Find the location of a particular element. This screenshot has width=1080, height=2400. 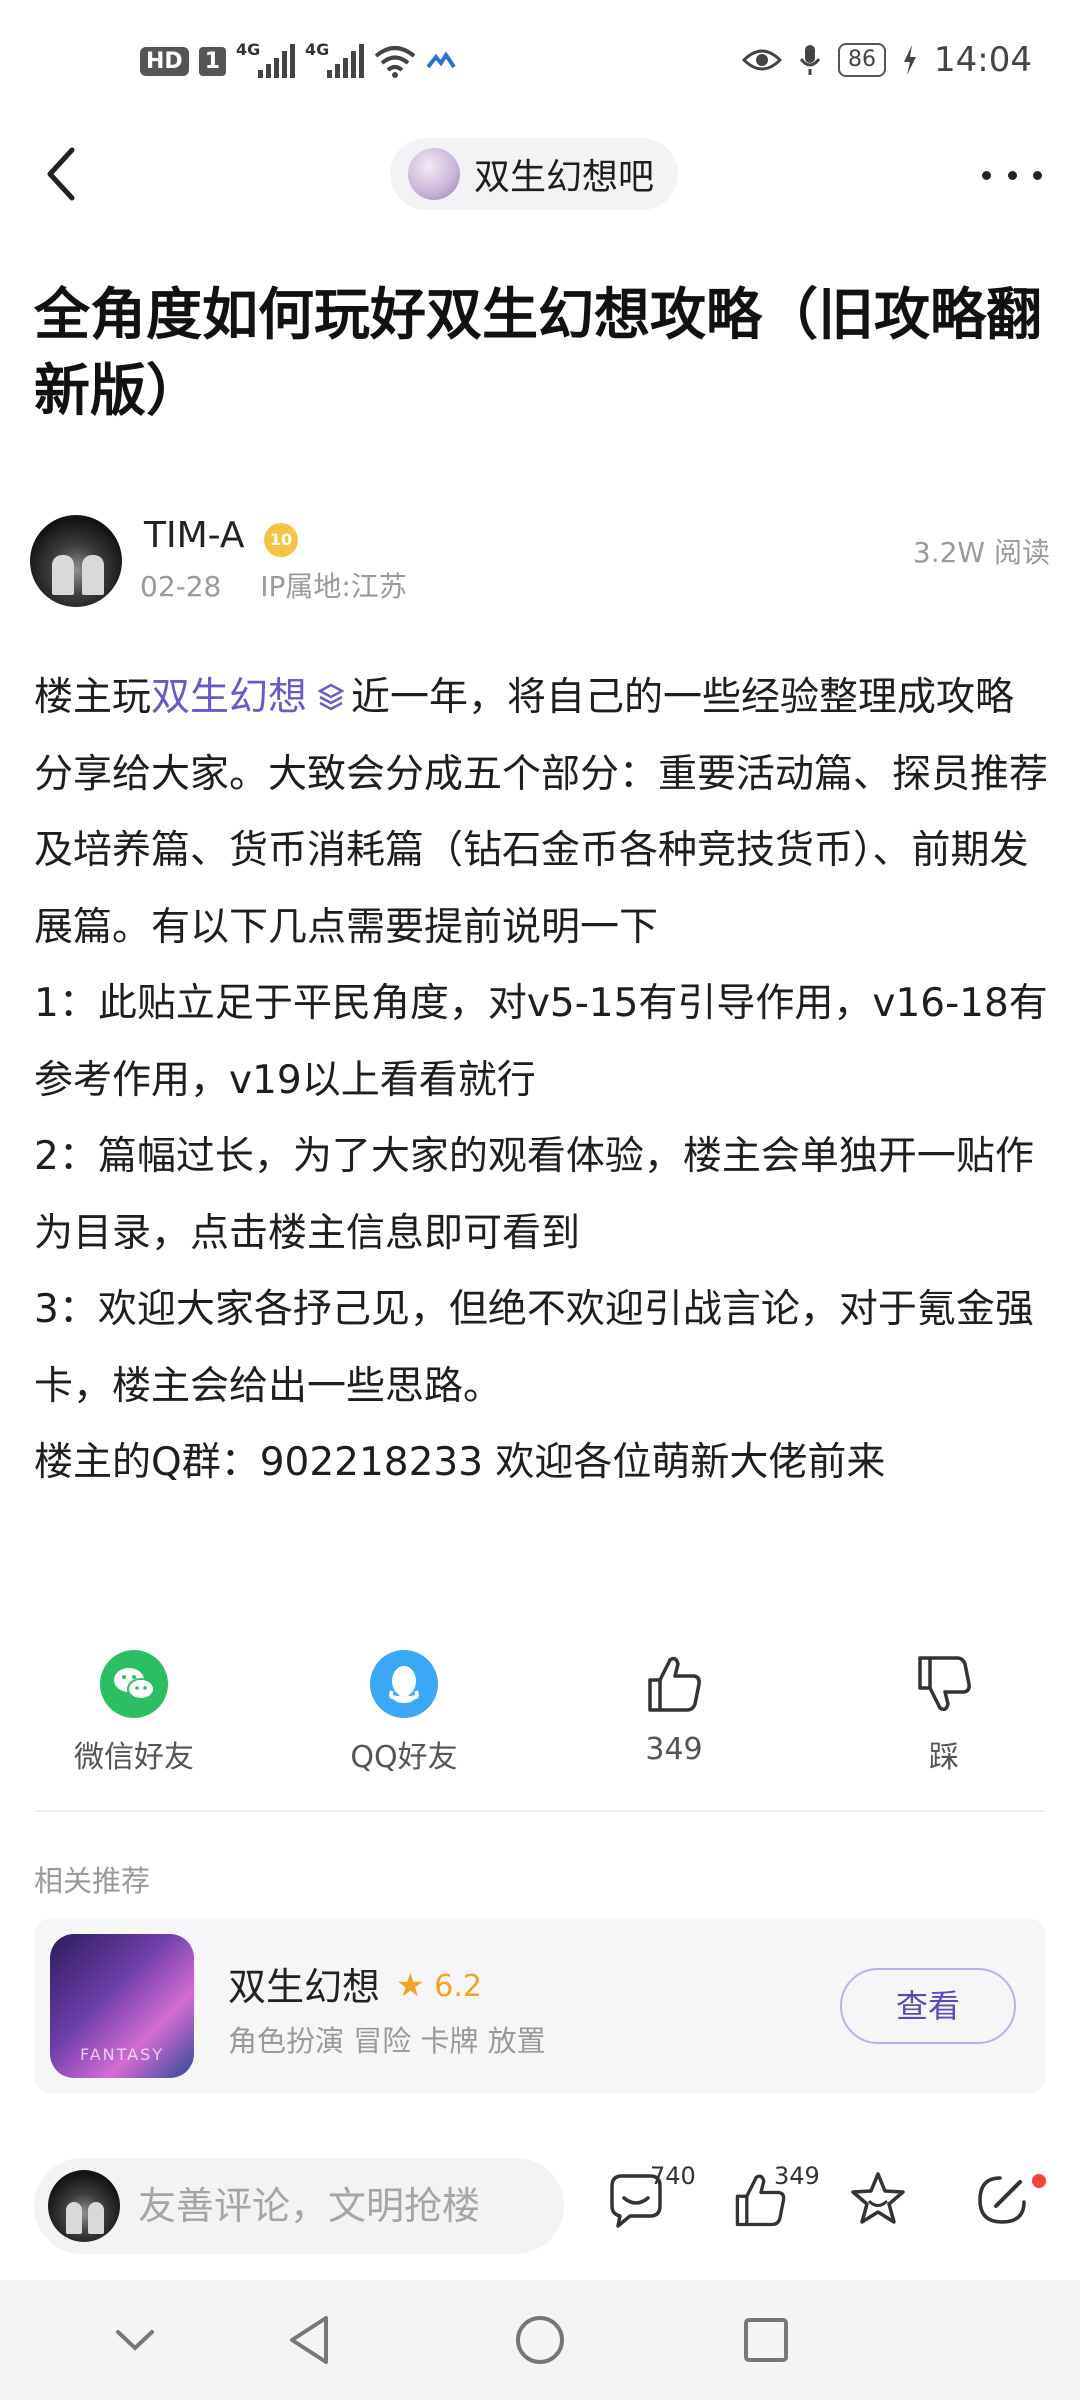

game-tags: 角色扮演 冒险 卡牌 放置 is located at coordinates (387, 2041).